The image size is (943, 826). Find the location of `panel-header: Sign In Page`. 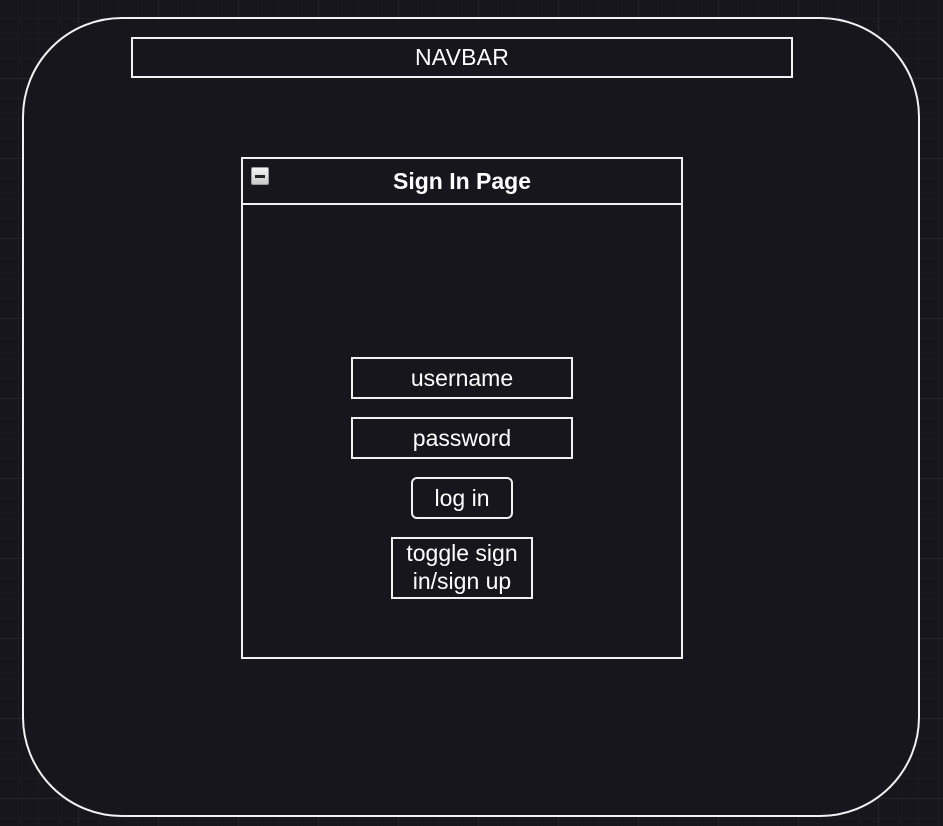

panel-header: Sign In Page is located at coordinates (462, 182).